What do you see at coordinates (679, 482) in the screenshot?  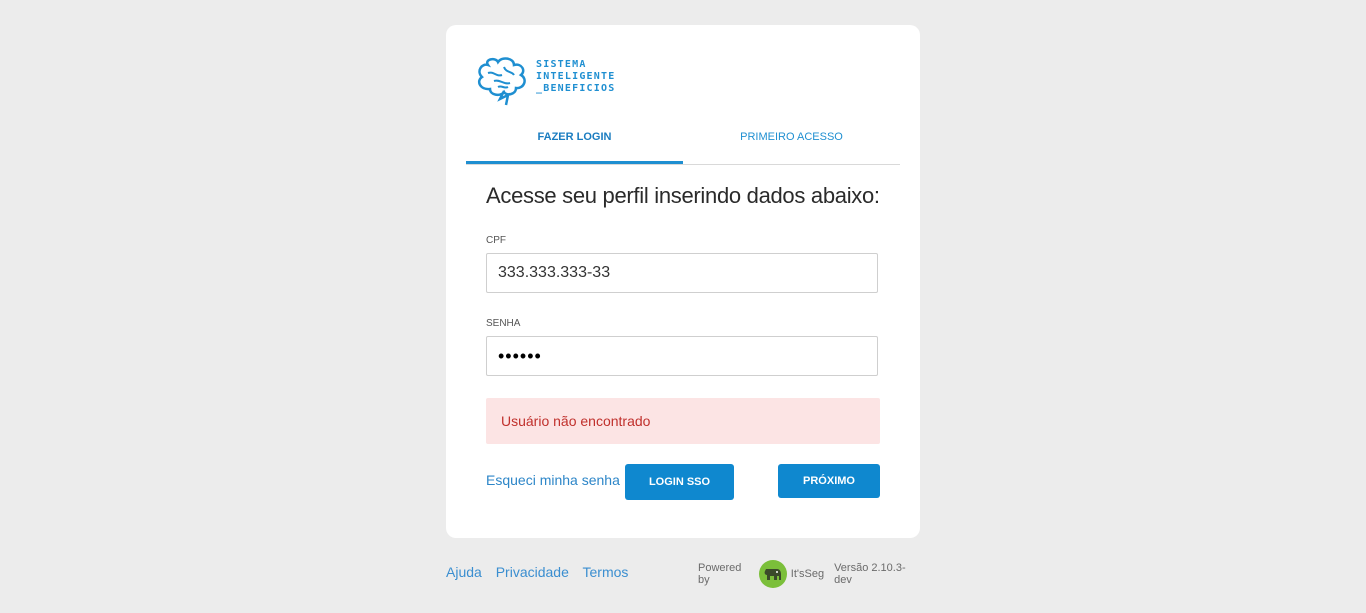 I see `login-sso-button: LOGIN SSO` at bounding box center [679, 482].